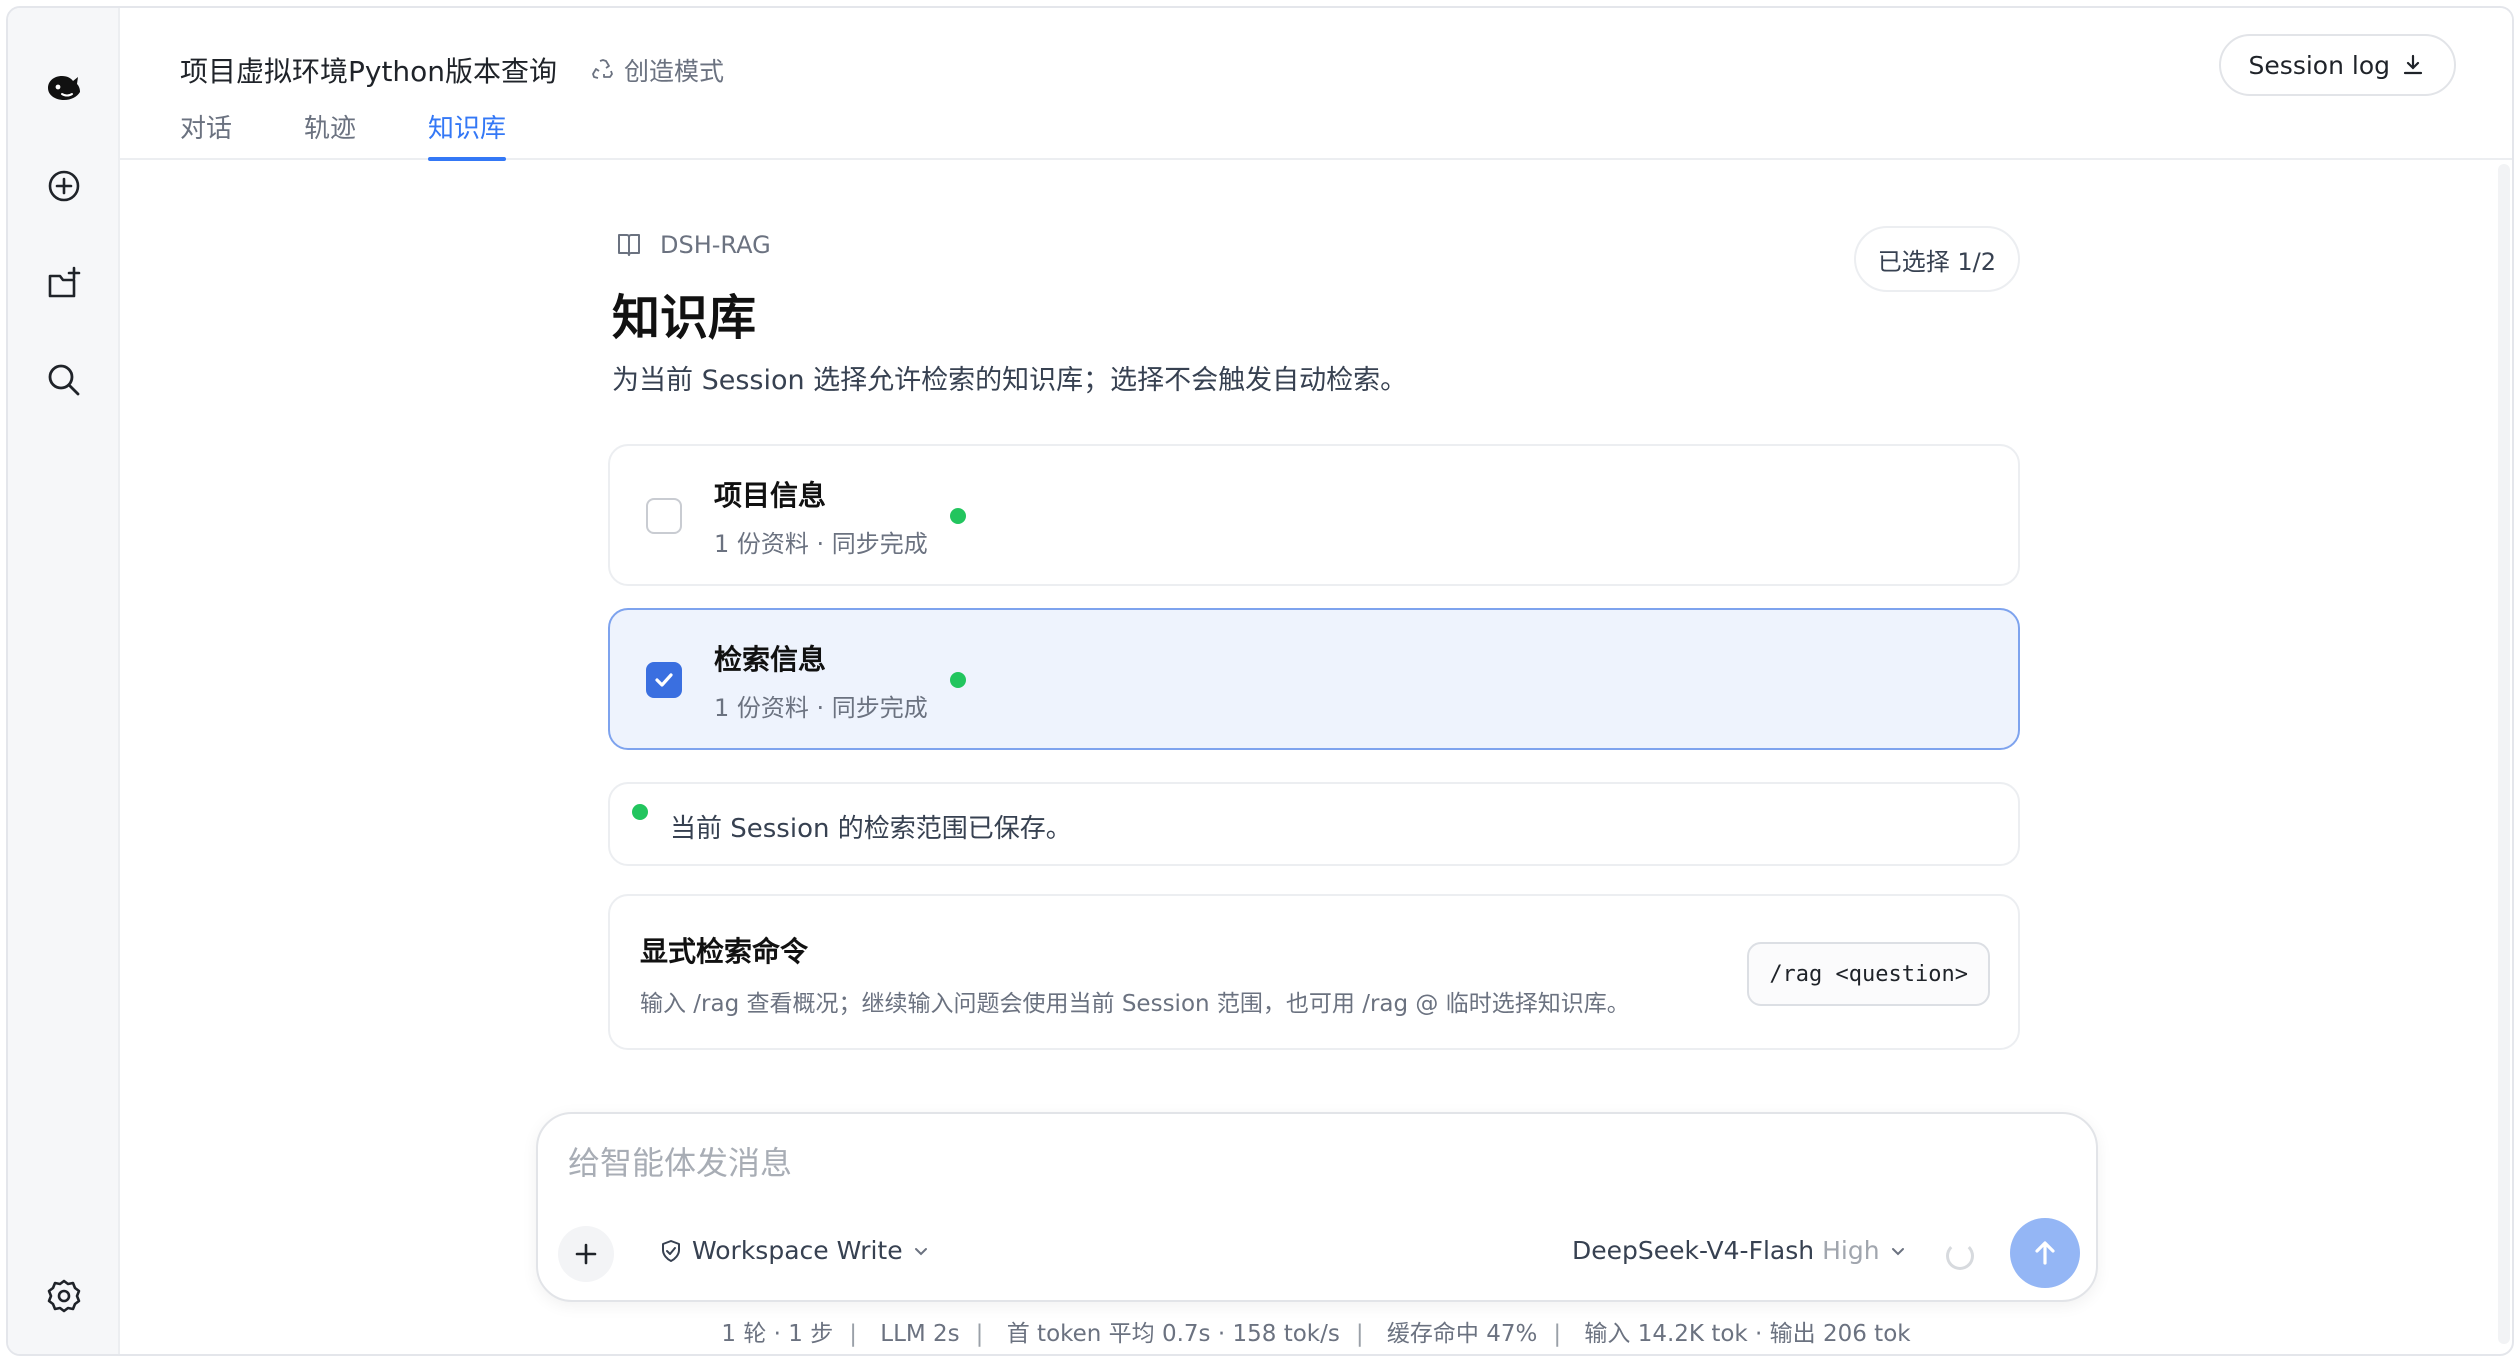  I want to click on notice-text: 当前 Session 的检索范围已保存。, so click(871, 829).